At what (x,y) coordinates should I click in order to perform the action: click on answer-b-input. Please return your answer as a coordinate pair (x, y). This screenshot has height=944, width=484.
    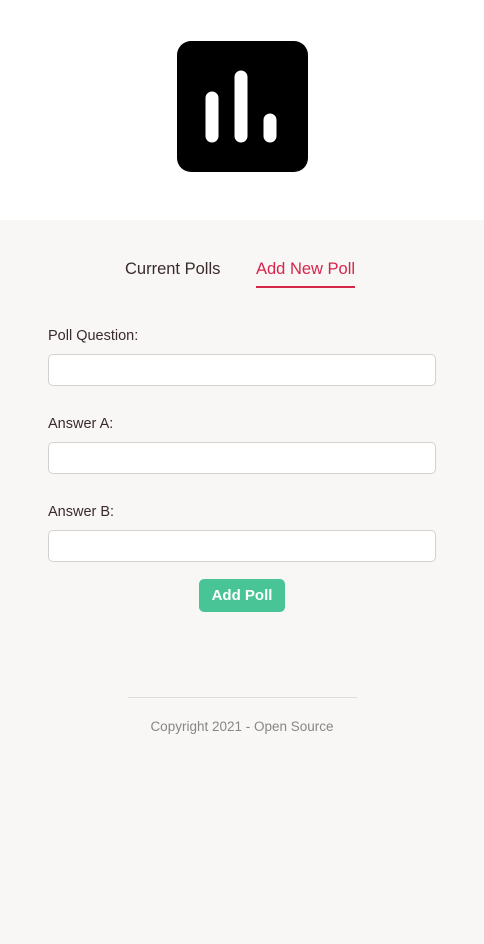
    Looking at the image, I should click on (242, 546).